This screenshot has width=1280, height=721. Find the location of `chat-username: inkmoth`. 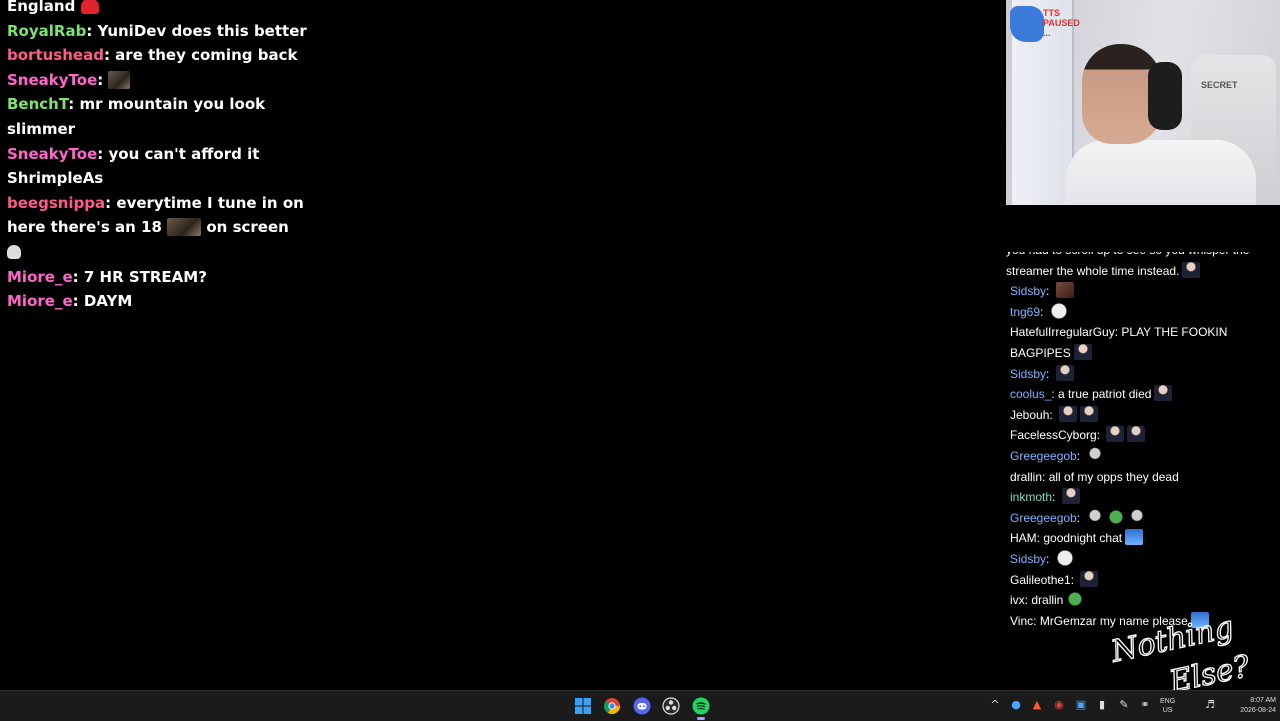

chat-username: inkmoth is located at coordinates (1031, 497).